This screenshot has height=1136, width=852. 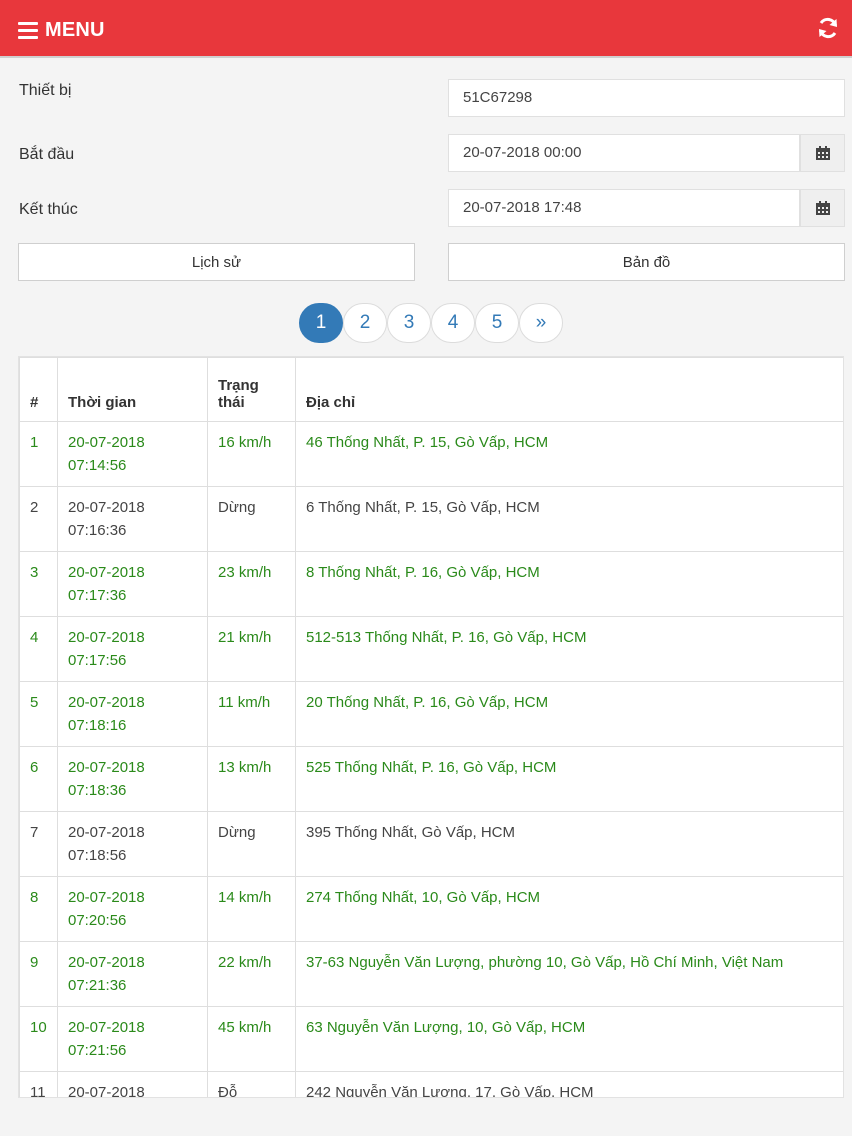 I want to click on row-number: 11, so click(x=38, y=1084).